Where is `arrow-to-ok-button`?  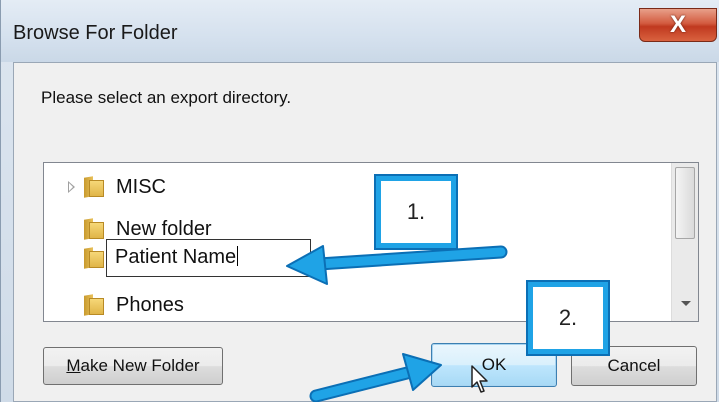
arrow-to-ok-button is located at coordinates (375, 377).